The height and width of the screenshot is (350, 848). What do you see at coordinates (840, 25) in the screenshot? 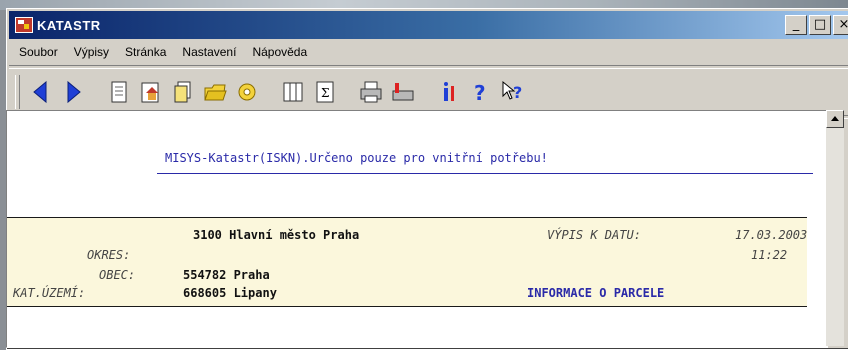
I see `close-button: ×` at bounding box center [840, 25].